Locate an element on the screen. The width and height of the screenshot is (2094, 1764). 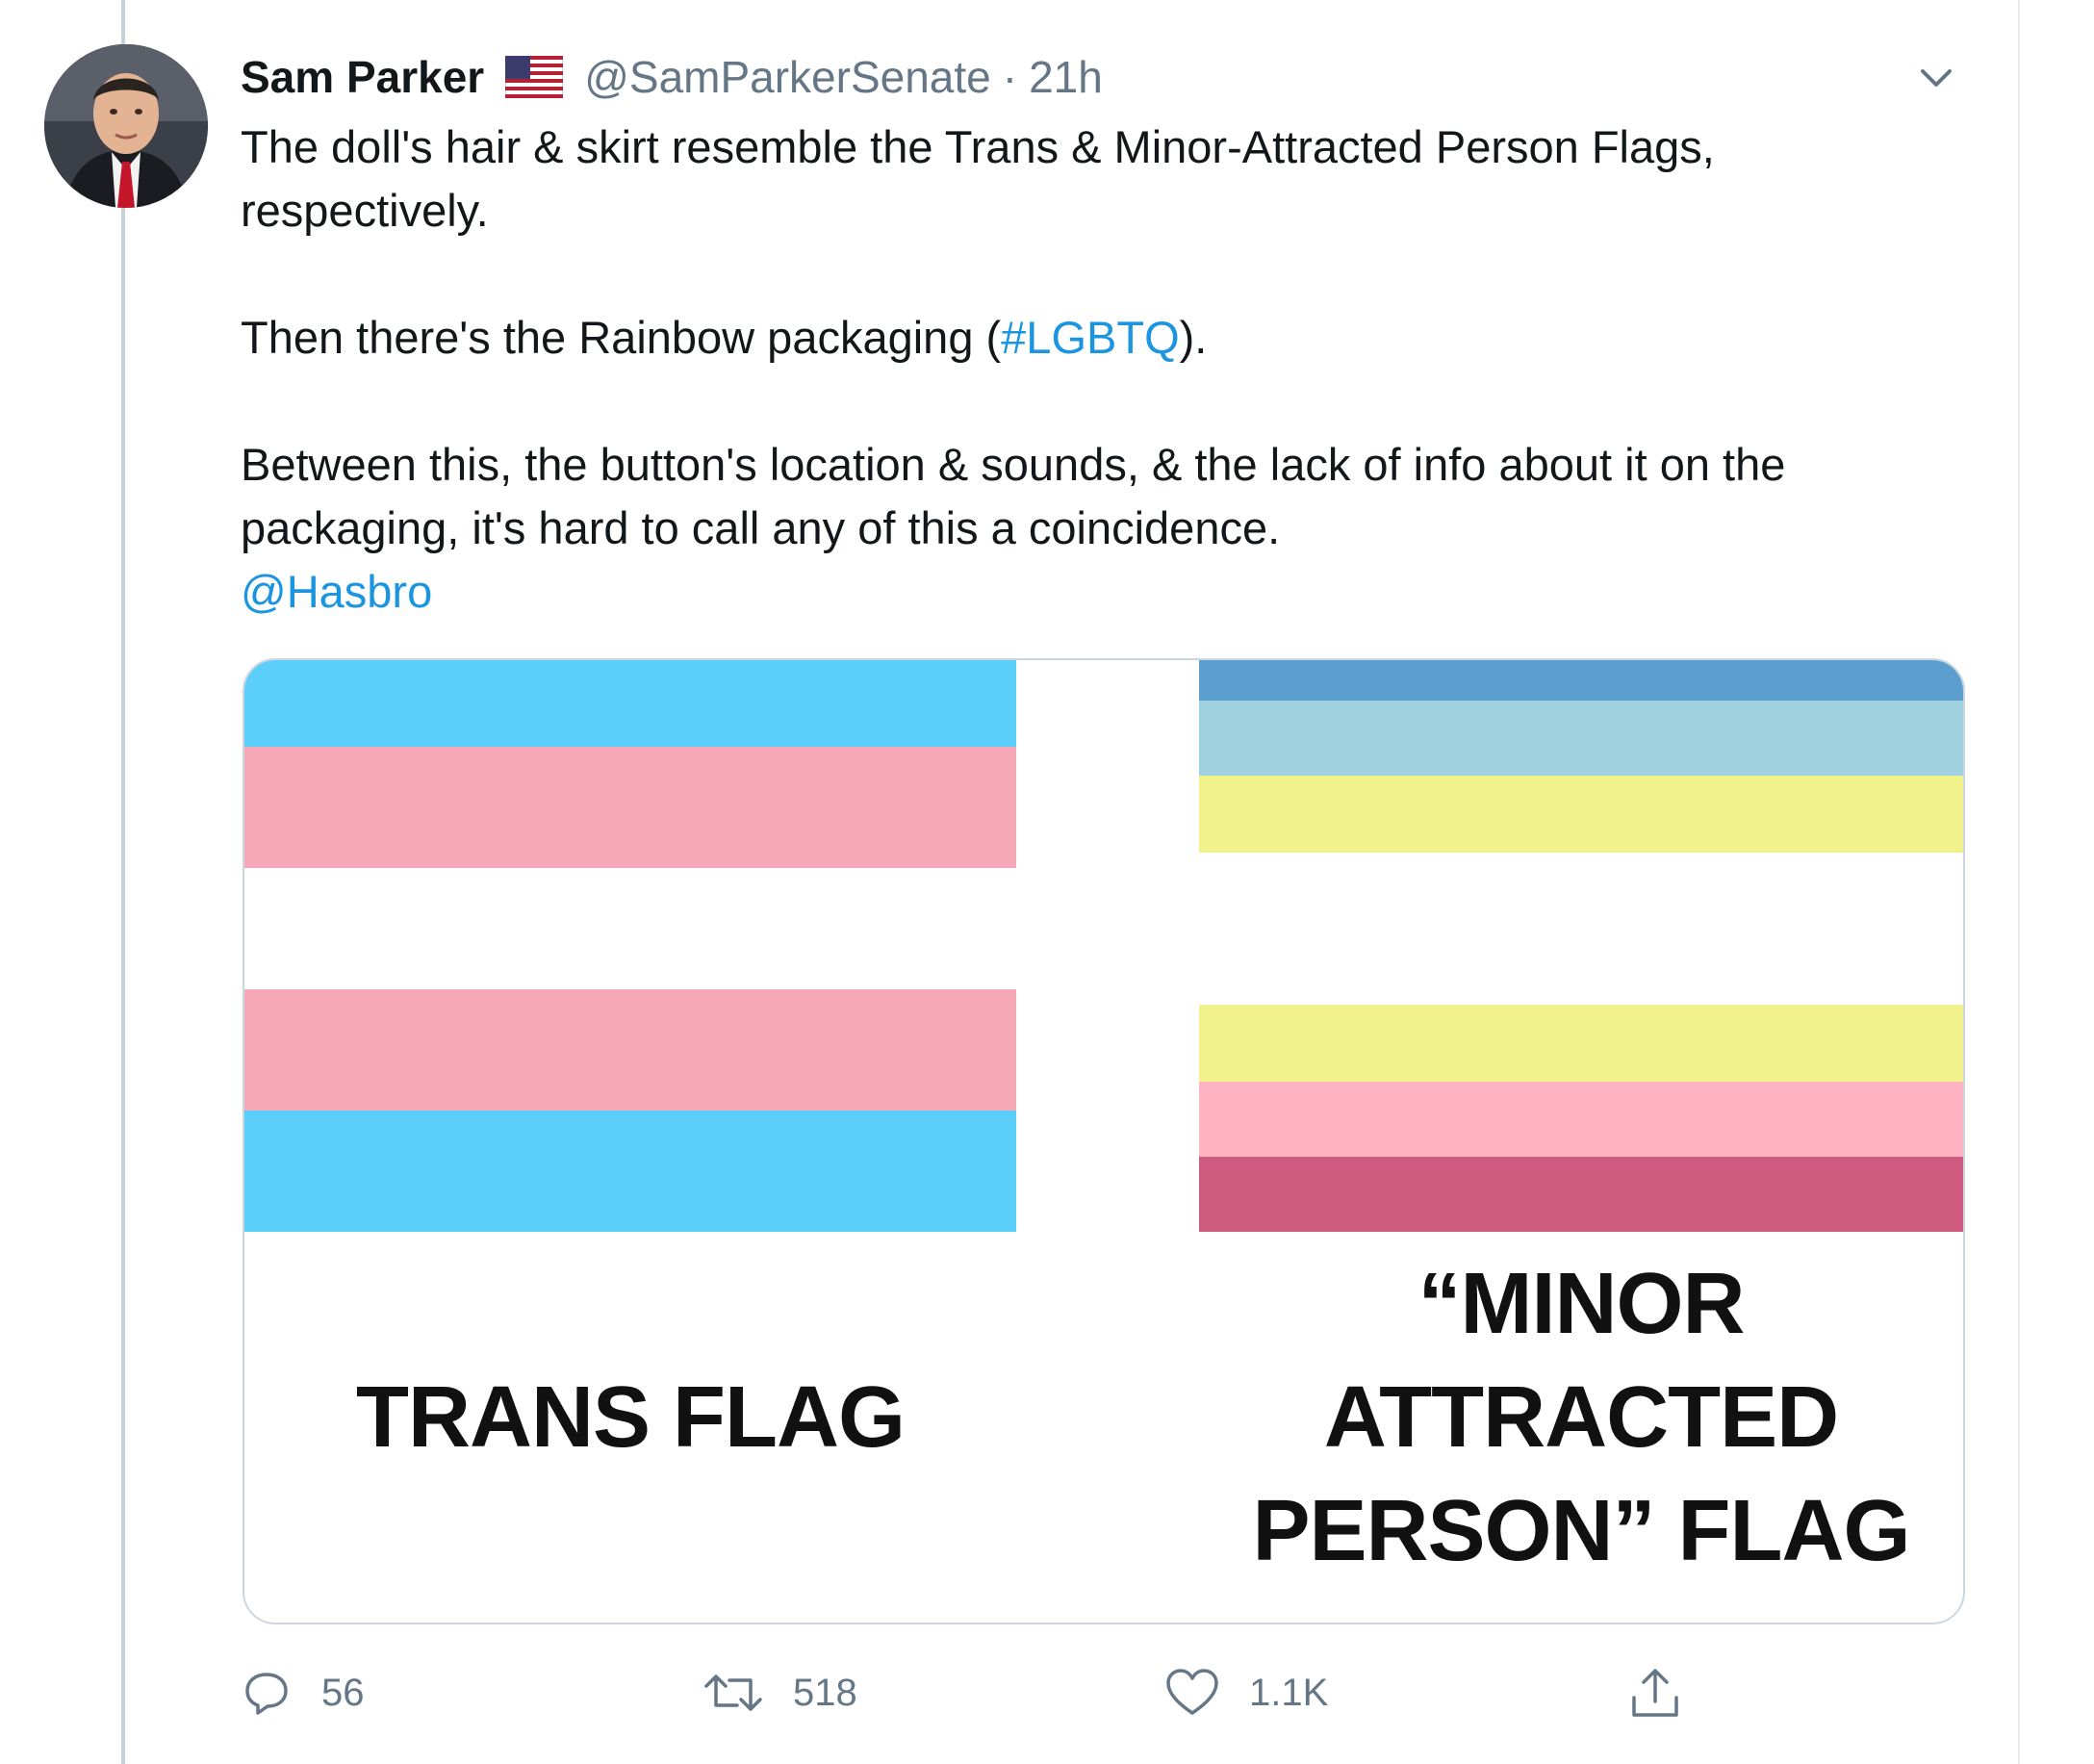
reply-count: 56 is located at coordinates (343, 1692).